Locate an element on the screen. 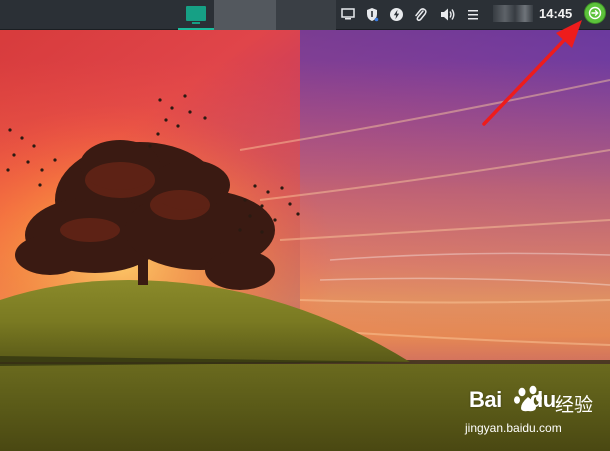 Image resolution: width=610 pixels, height=451 pixels. taskbar-item-active is located at coordinates (196, 15).